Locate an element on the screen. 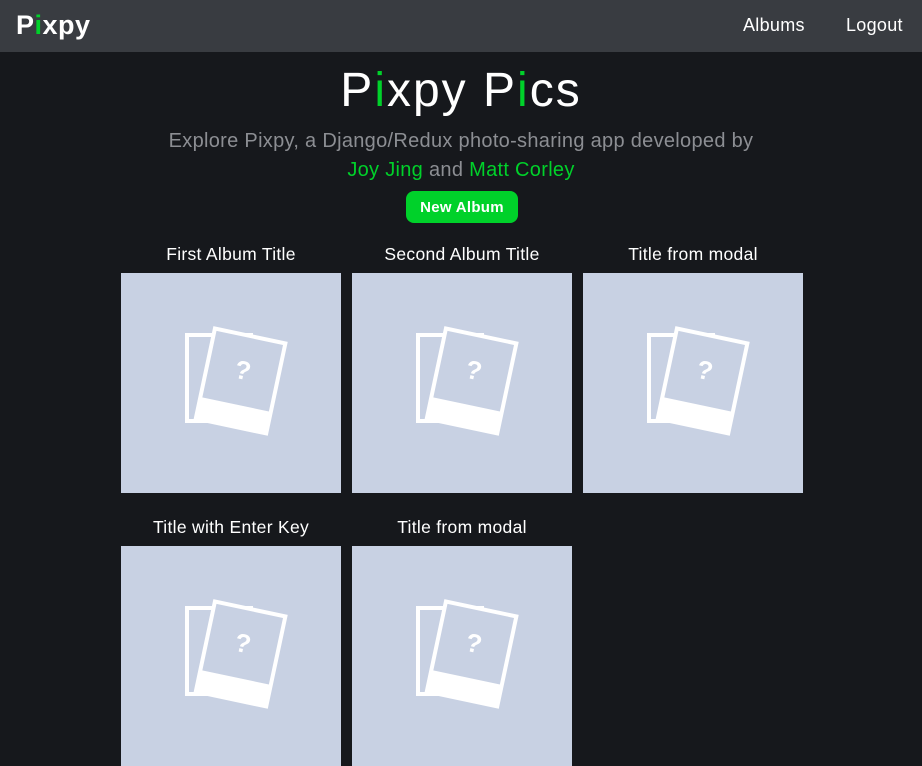 The image size is (922, 766). author-link-matt: Matt Corley is located at coordinates (522, 170).